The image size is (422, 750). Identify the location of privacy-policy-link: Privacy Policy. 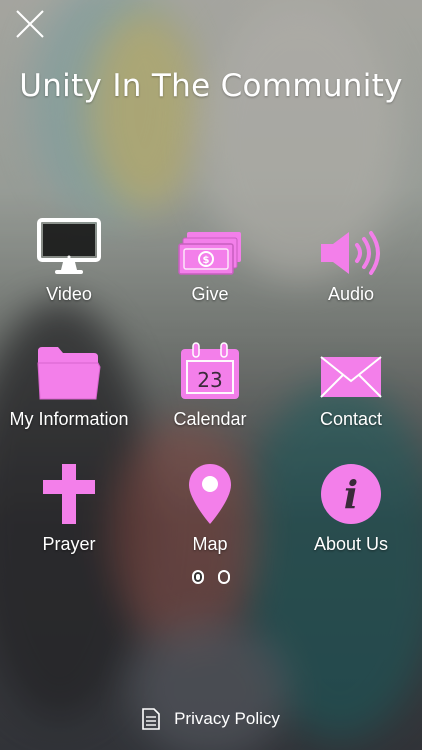
(211, 719).